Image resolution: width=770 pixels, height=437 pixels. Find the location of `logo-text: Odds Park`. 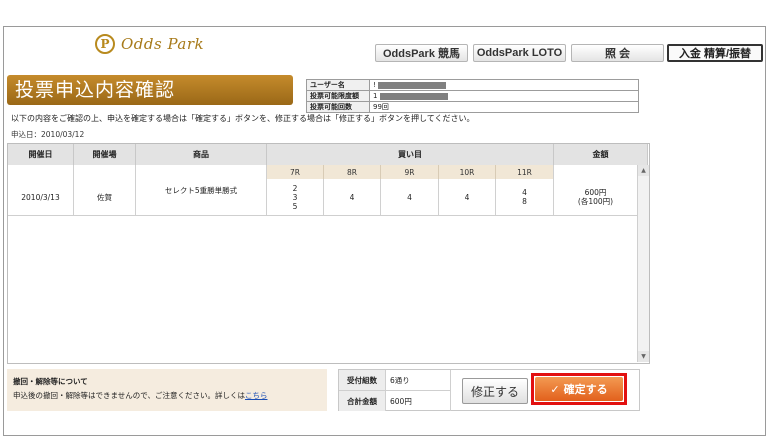

logo-text: Odds Park is located at coordinates (163, 44).